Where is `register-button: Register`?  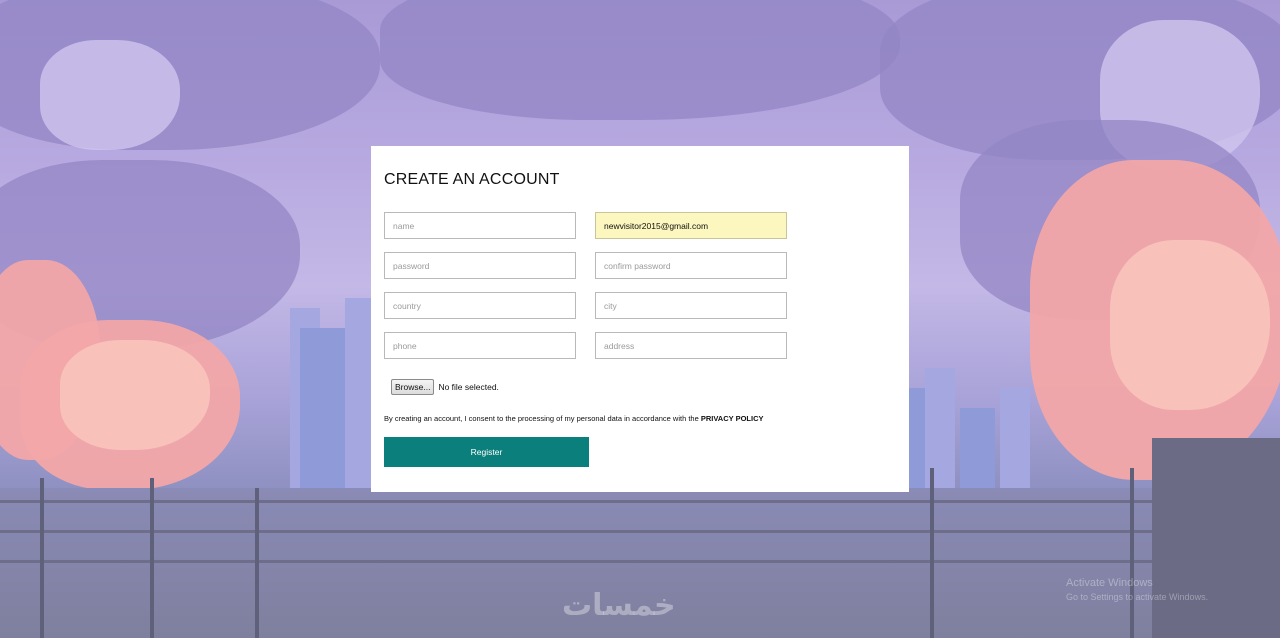
register-button: Register is located at coordinates (486, 452).